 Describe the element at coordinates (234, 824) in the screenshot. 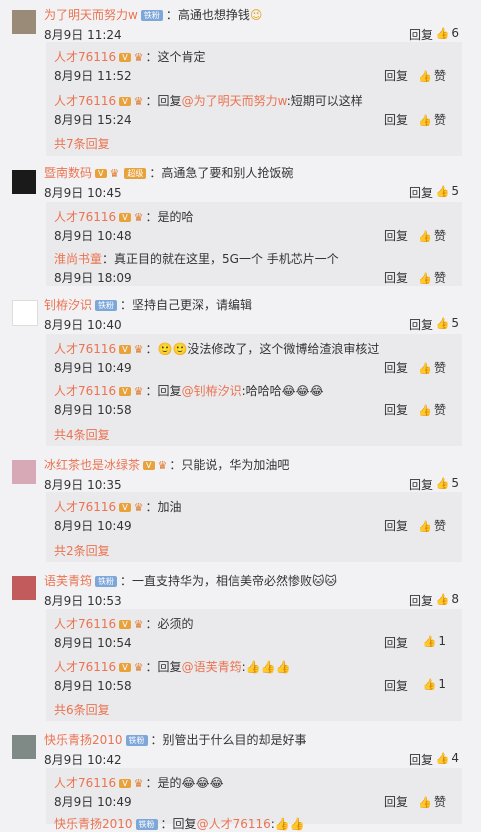

I see `mention-link: @人才76116` at that location.